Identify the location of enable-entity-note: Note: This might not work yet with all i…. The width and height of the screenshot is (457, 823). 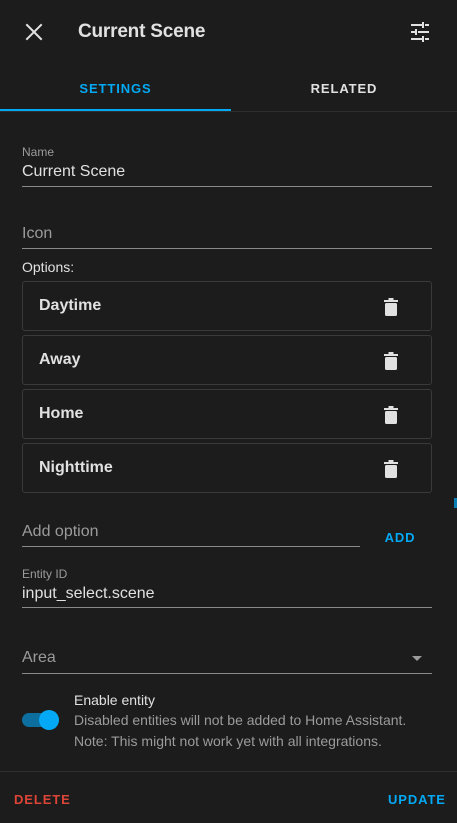
(228, 741).